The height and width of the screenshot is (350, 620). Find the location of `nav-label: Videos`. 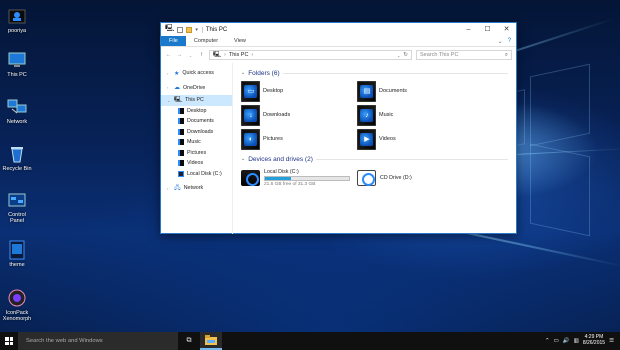

nav-label: Videos is located at coordinates (195, 163).